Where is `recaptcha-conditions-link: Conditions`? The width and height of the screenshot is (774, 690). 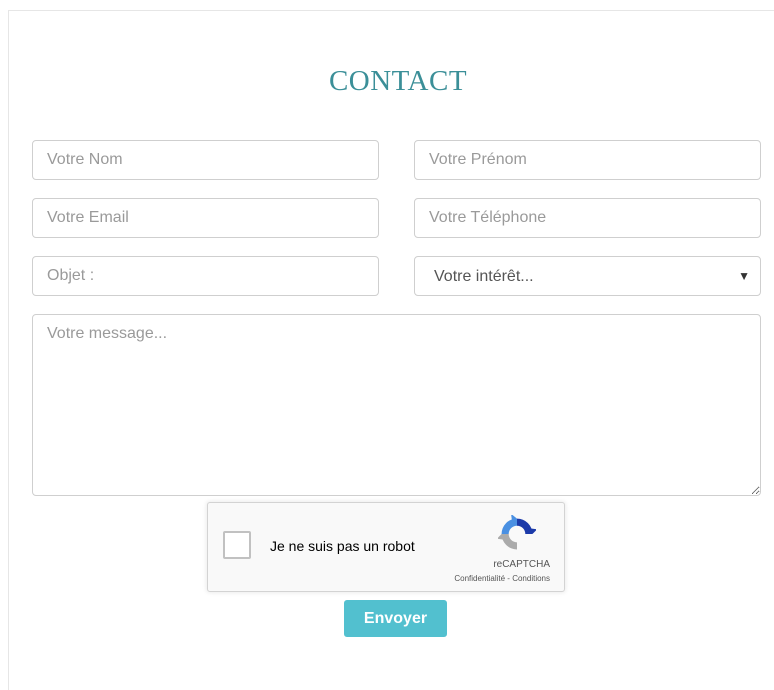
recaptcha-conditions-link: Conditions is located at coordinates (531, 578).